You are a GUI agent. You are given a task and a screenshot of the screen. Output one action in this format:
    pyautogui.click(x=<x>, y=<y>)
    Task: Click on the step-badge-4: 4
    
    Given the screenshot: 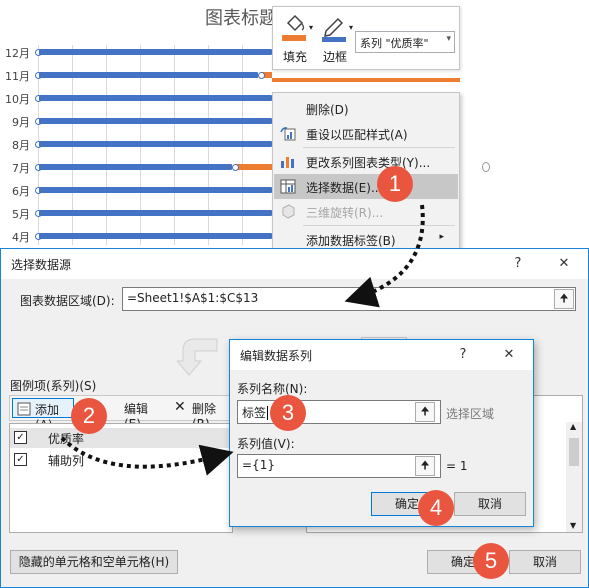 What is the action you would take?
    pyautogui.click(x=436, y=508)
    